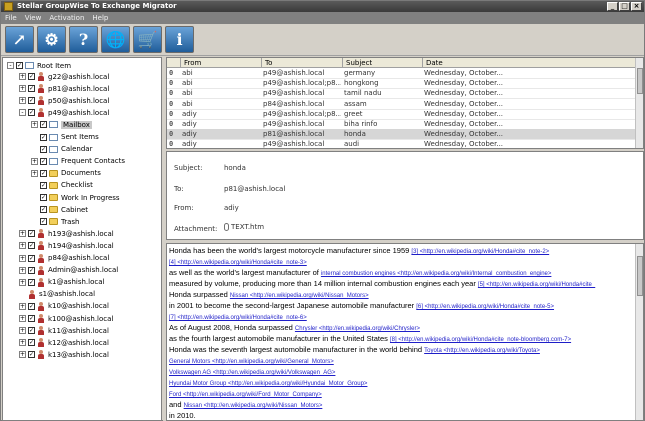 The image size is (645, 421). I want to click on tree-item: - ✓ p49@ashish.local, so click(64, 112).